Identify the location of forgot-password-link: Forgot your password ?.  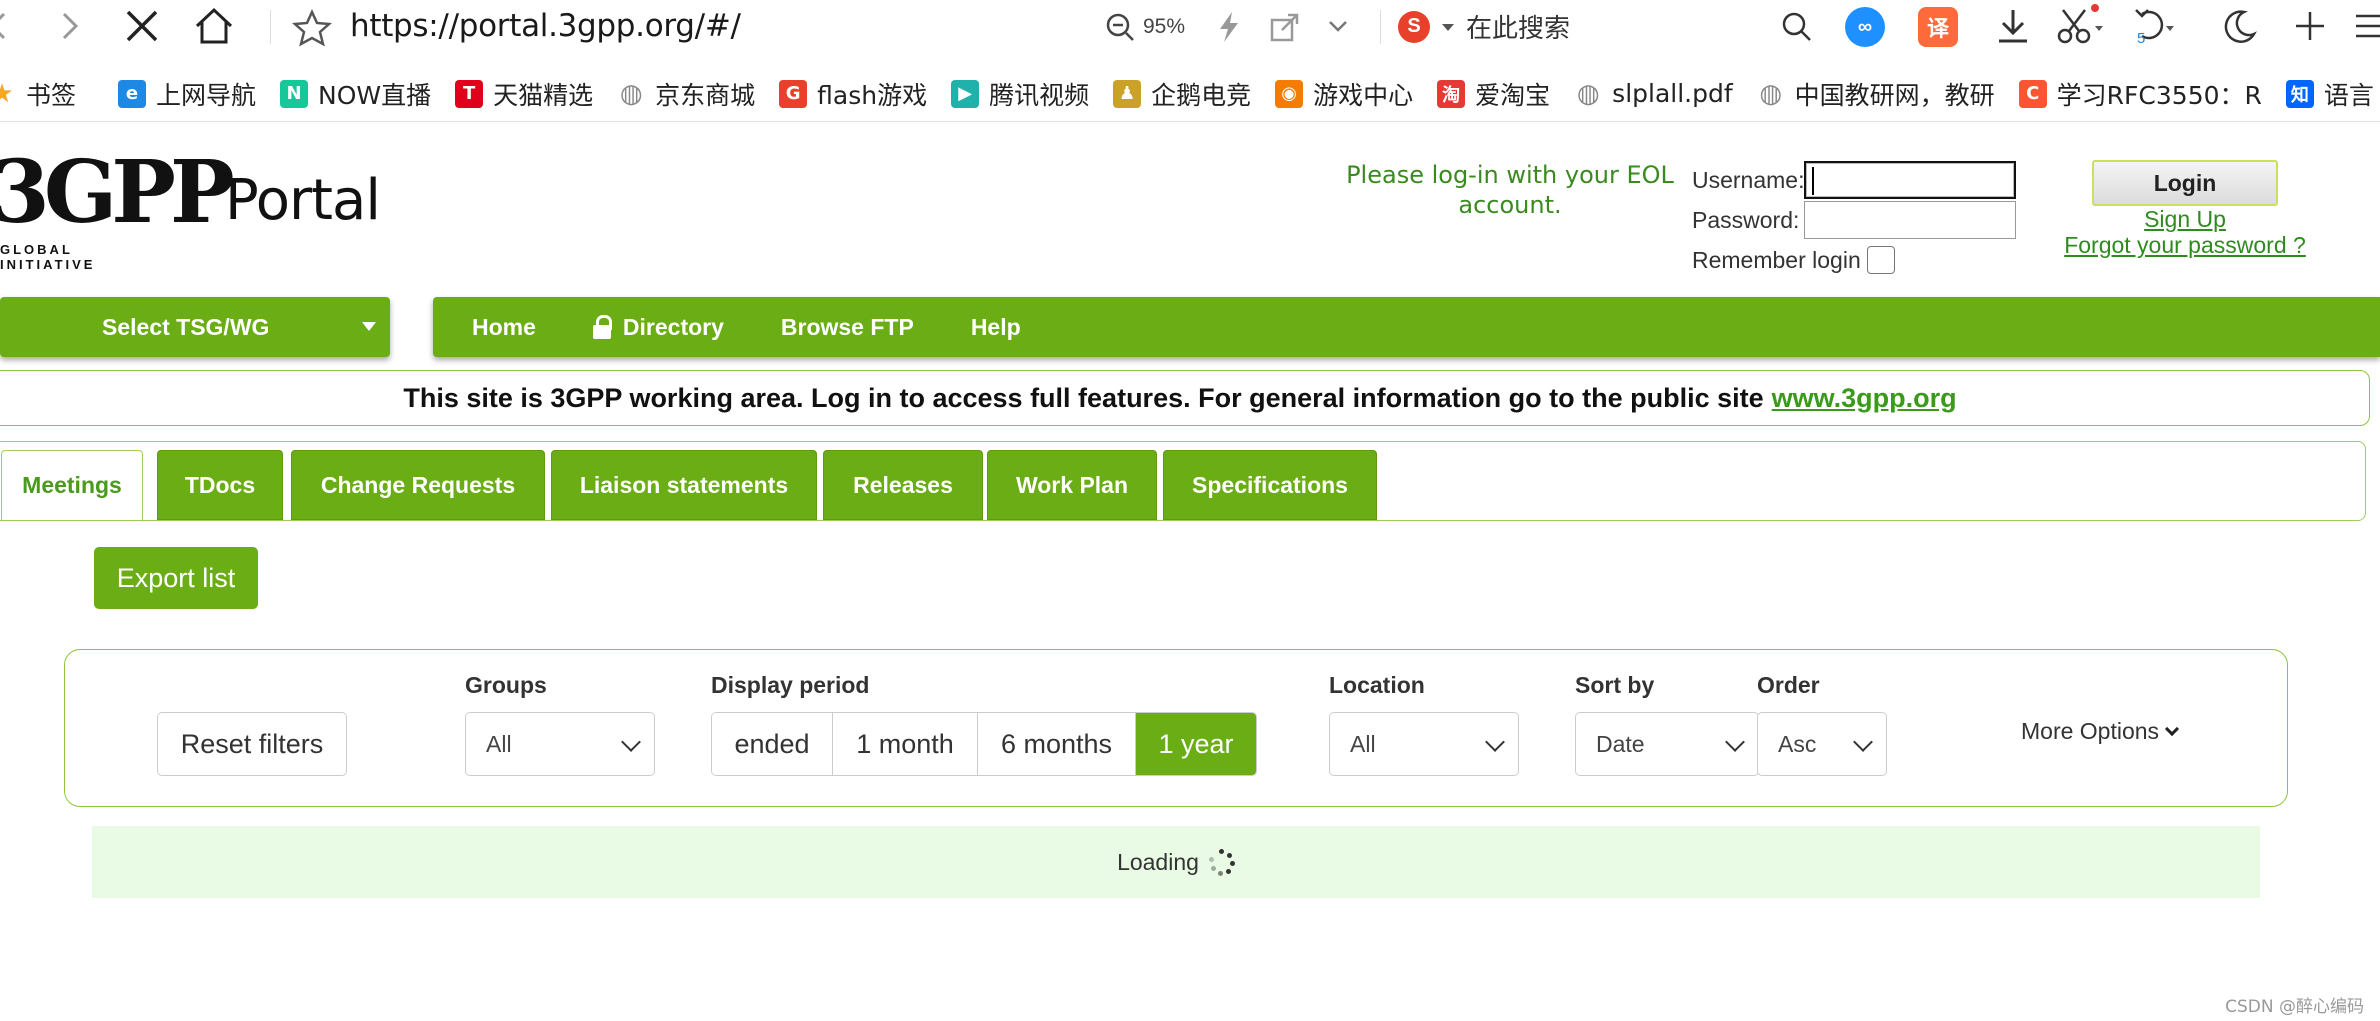
(2185, 245).